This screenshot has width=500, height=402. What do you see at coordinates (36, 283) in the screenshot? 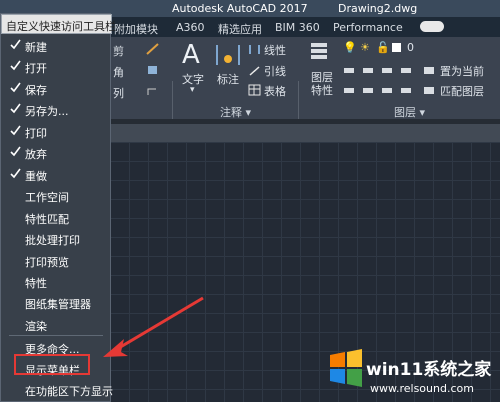
I see `menu-item-label: 特性` at bounding box center [36, 283].